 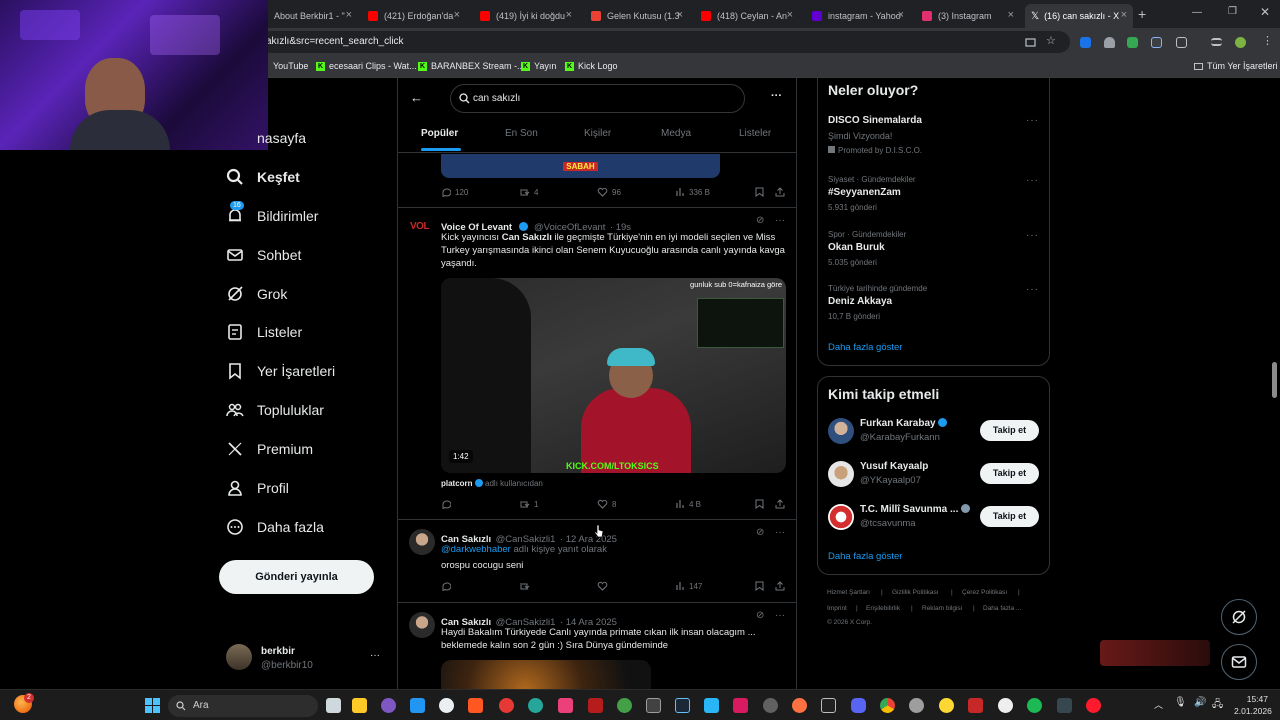 I want to click on retweet-button: 4, so click(x=528, y=192).